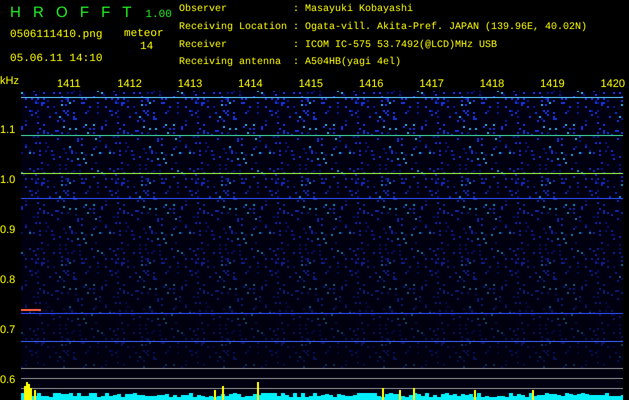 The width and height of the screenshot is (629, 400). I want to click on time-tick-label: 1415, so click(311, 84).